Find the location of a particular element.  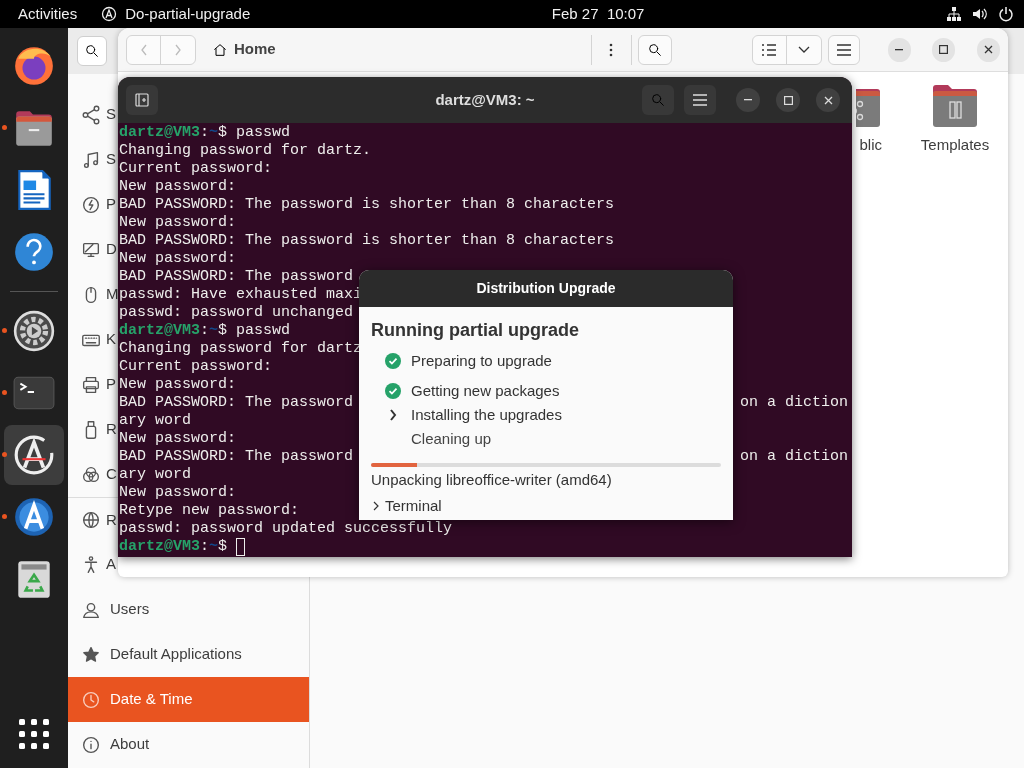

power-icon is located at coordinates (1006, 14).